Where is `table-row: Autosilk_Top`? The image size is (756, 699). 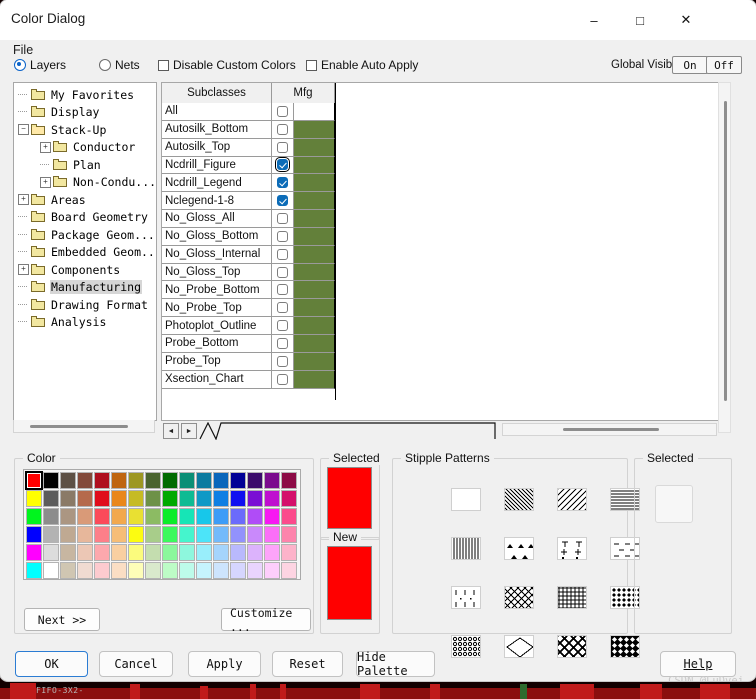 table-row: Autosilk_Top is located at coordinates (248, 147).